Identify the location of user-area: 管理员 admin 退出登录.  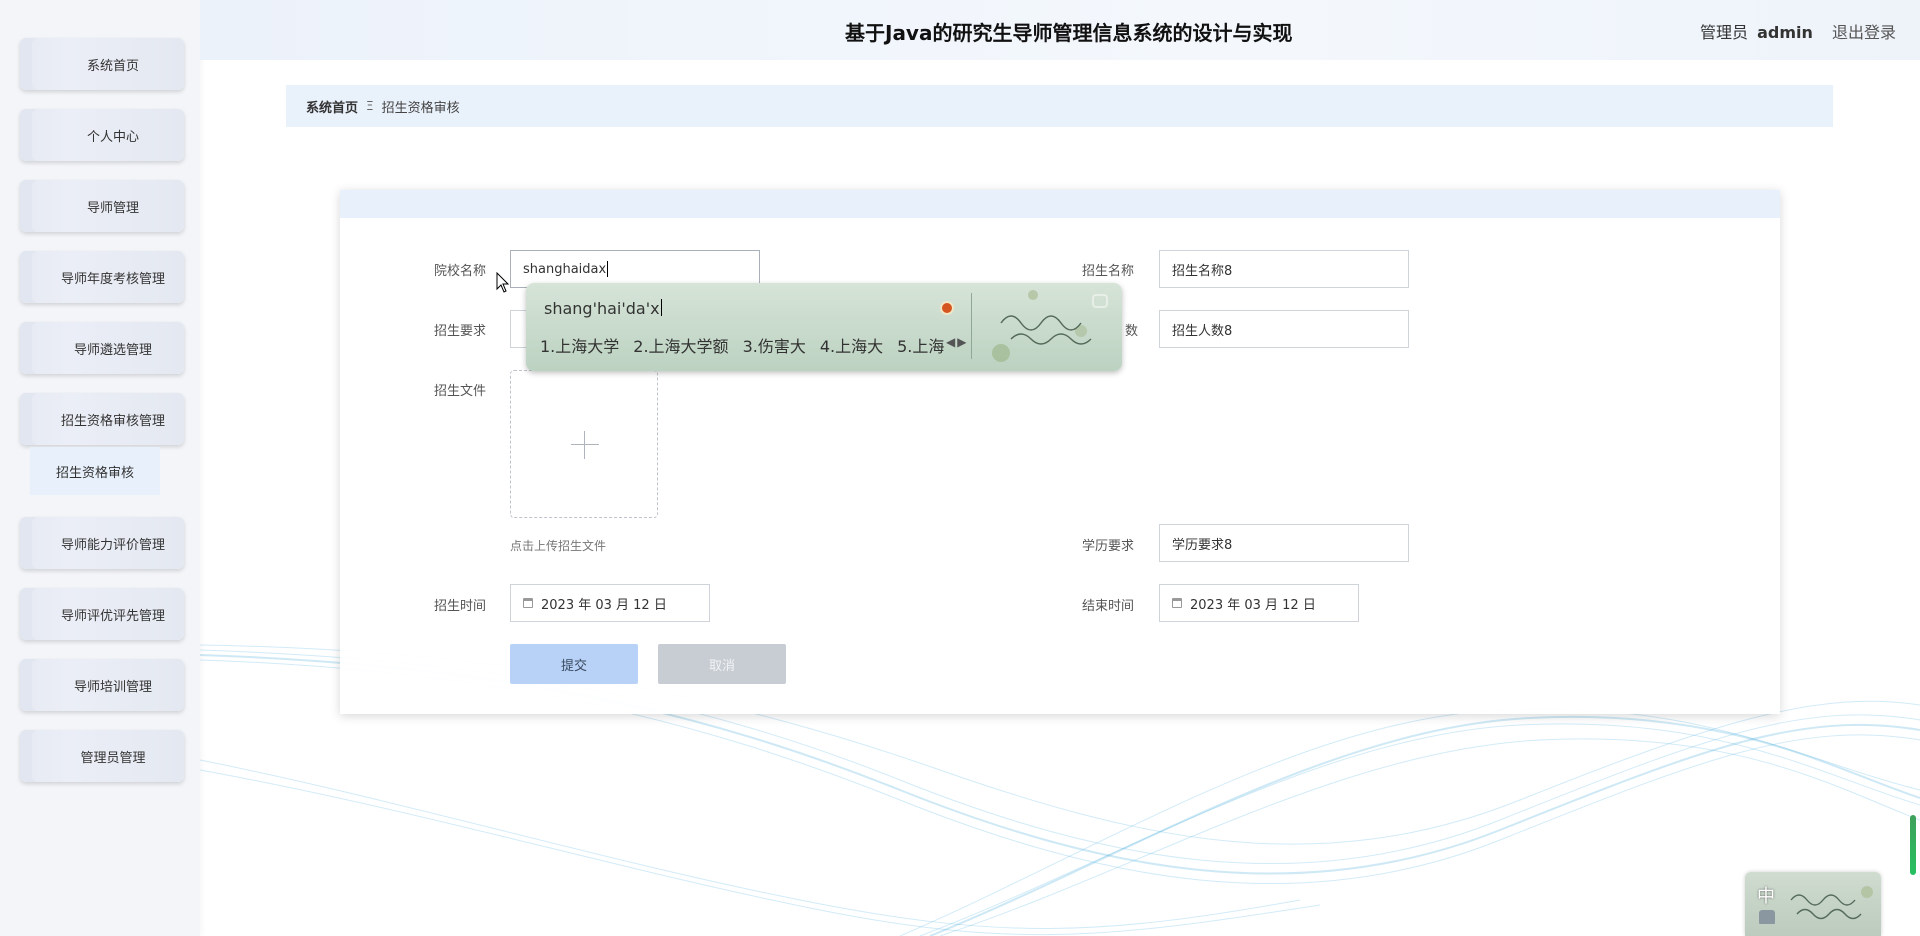
(1798, 31).